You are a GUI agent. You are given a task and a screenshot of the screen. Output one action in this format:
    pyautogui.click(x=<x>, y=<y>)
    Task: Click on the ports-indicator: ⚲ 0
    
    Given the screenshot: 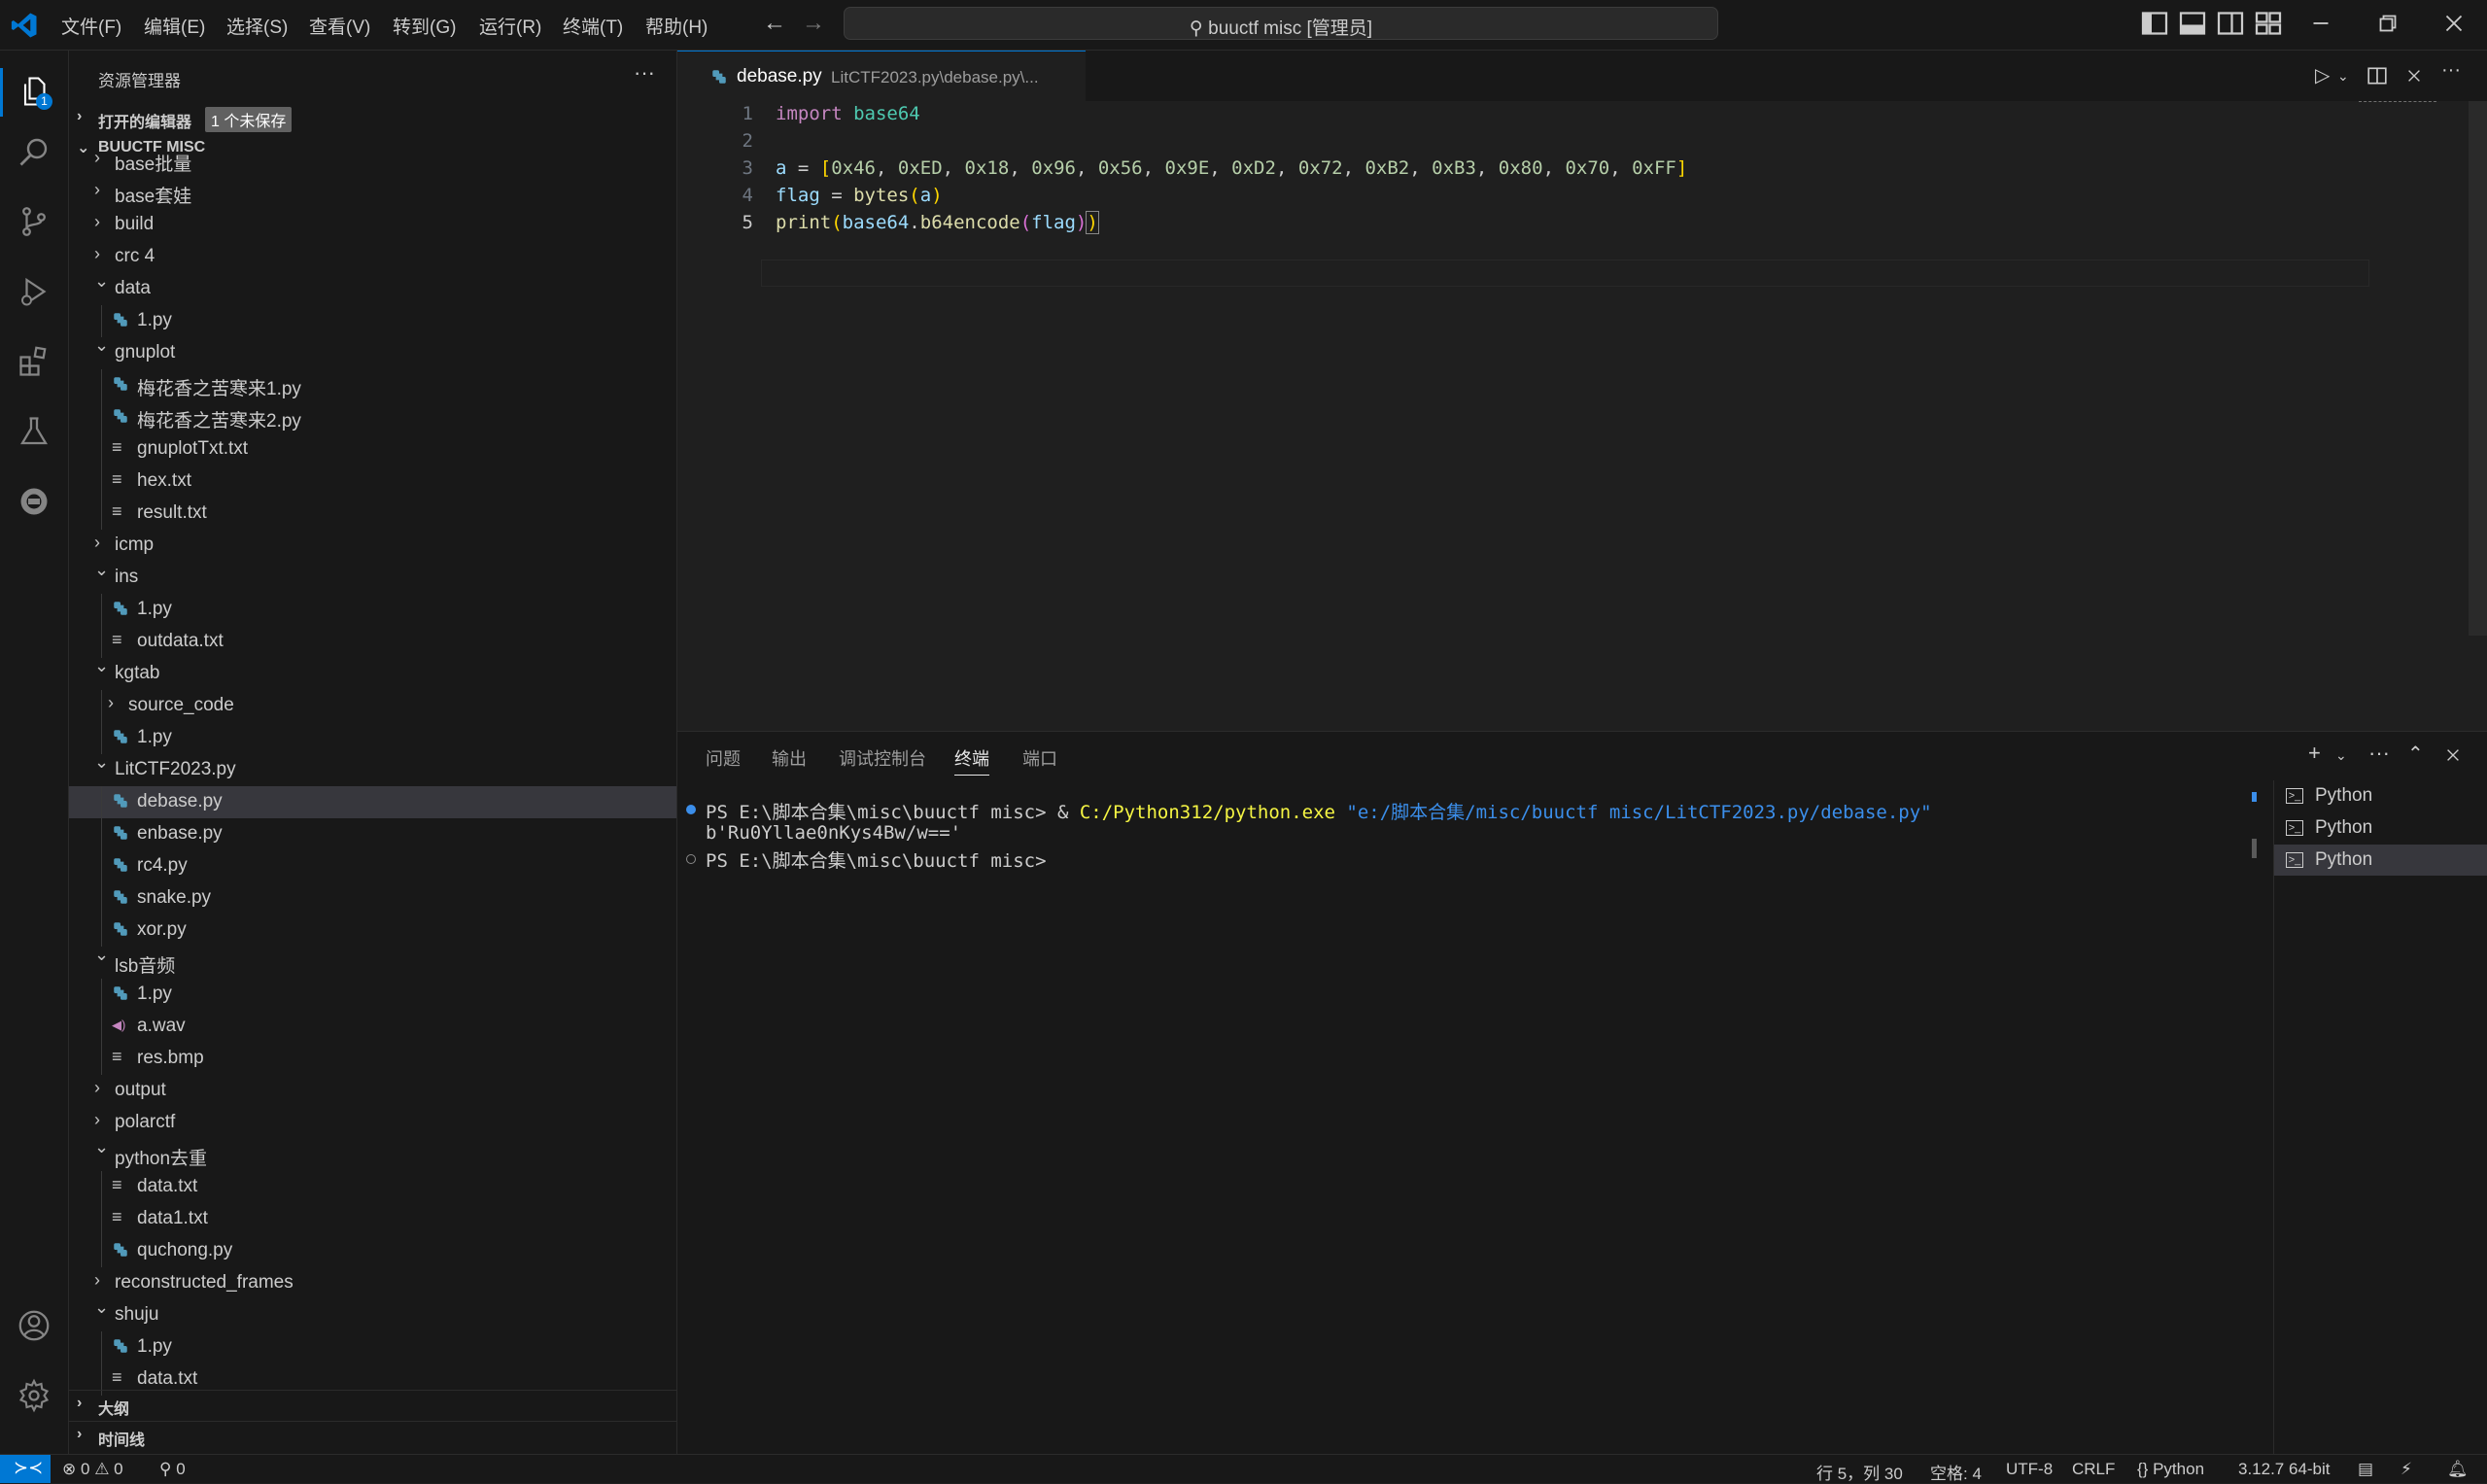 What is the action you would take?
    pyautogui.click(x=172, y=1469)
    